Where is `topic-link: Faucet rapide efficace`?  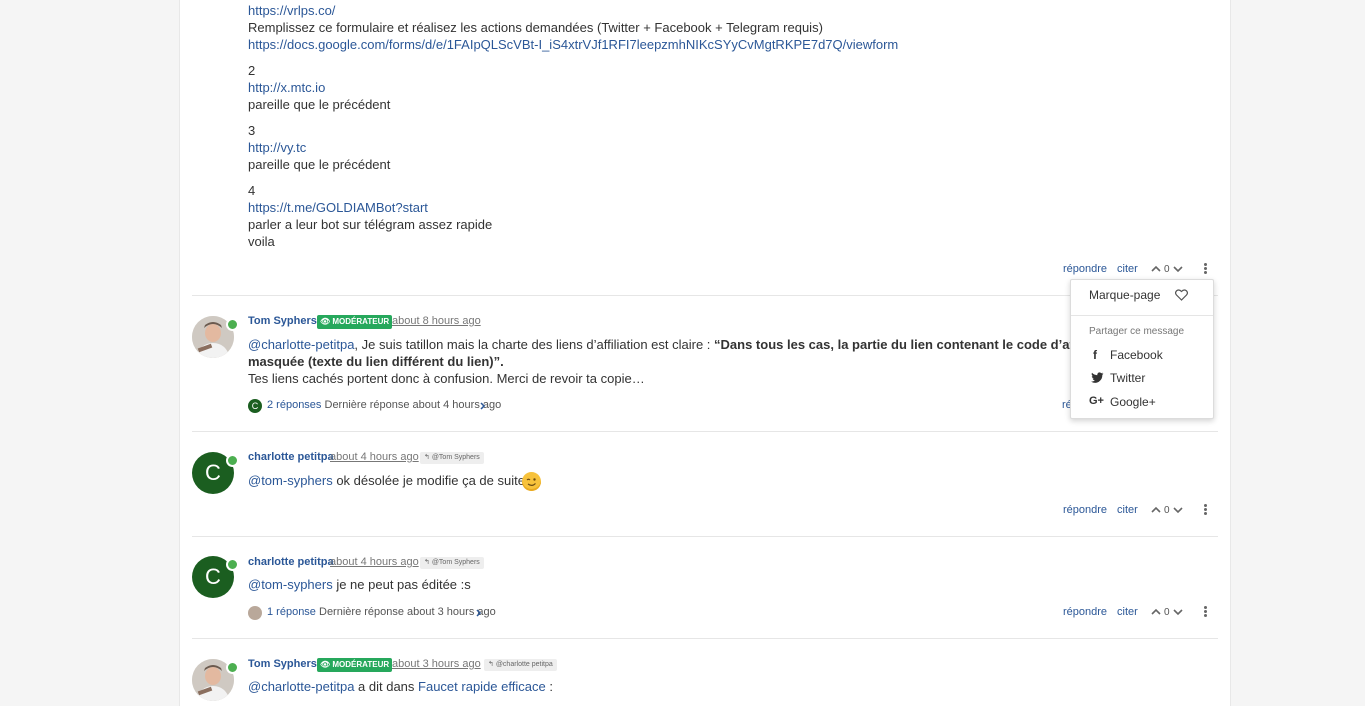 topic-link: Faucet rapide efficace is located at coordinates (482, 686).